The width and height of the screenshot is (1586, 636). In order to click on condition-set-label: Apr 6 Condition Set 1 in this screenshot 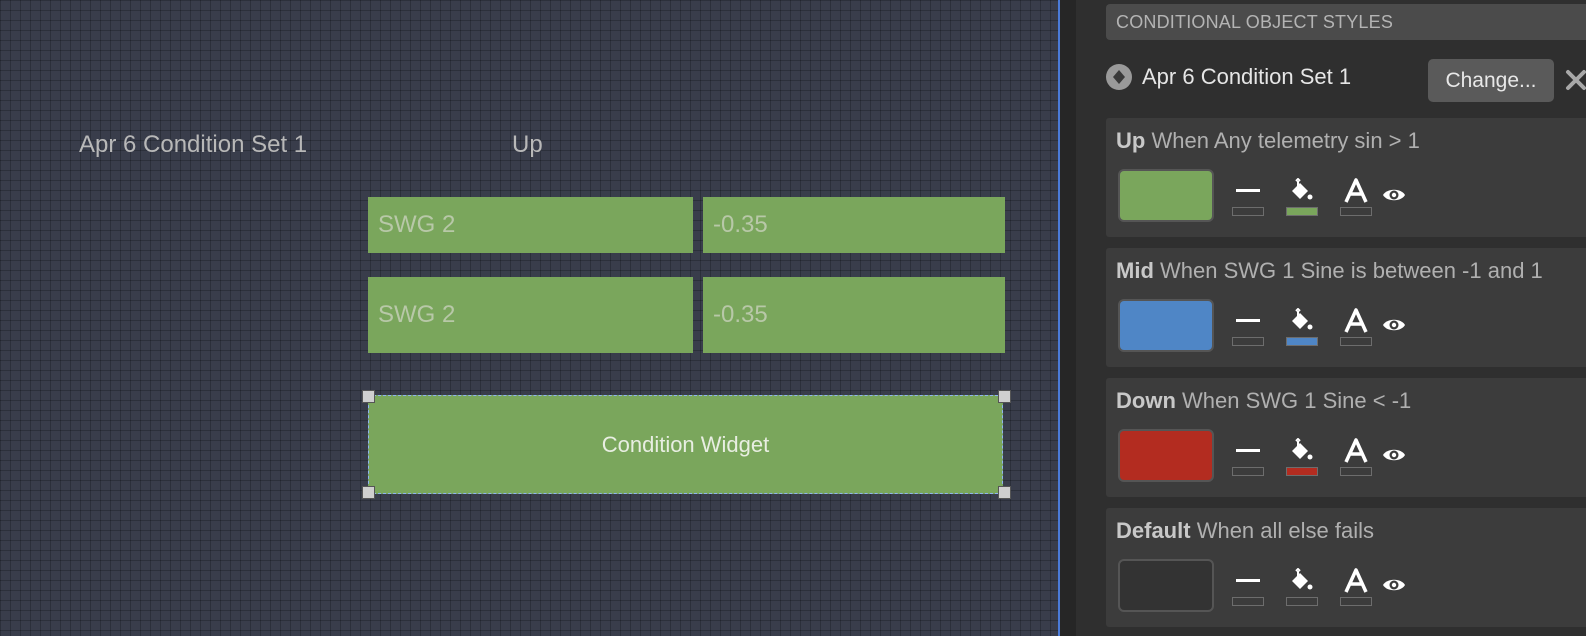, I will do `click(193, 145)`.